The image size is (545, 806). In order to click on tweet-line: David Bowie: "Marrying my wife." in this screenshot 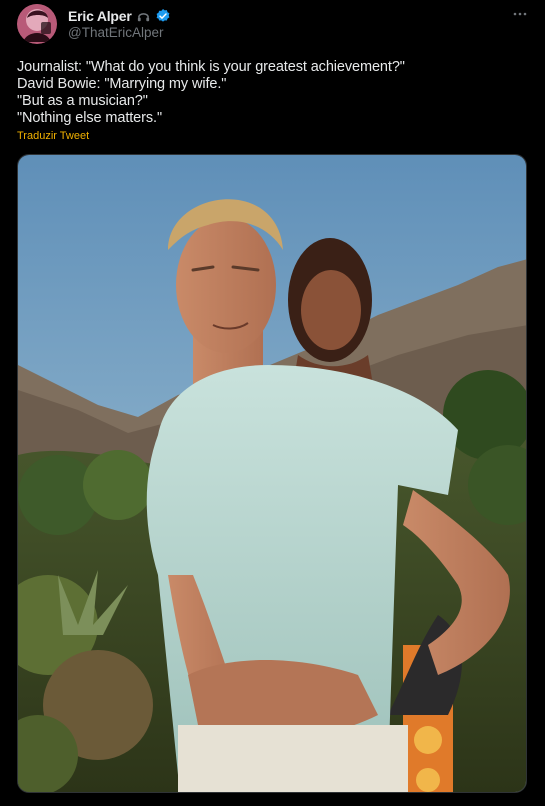, I will do `click(122, 84)`.